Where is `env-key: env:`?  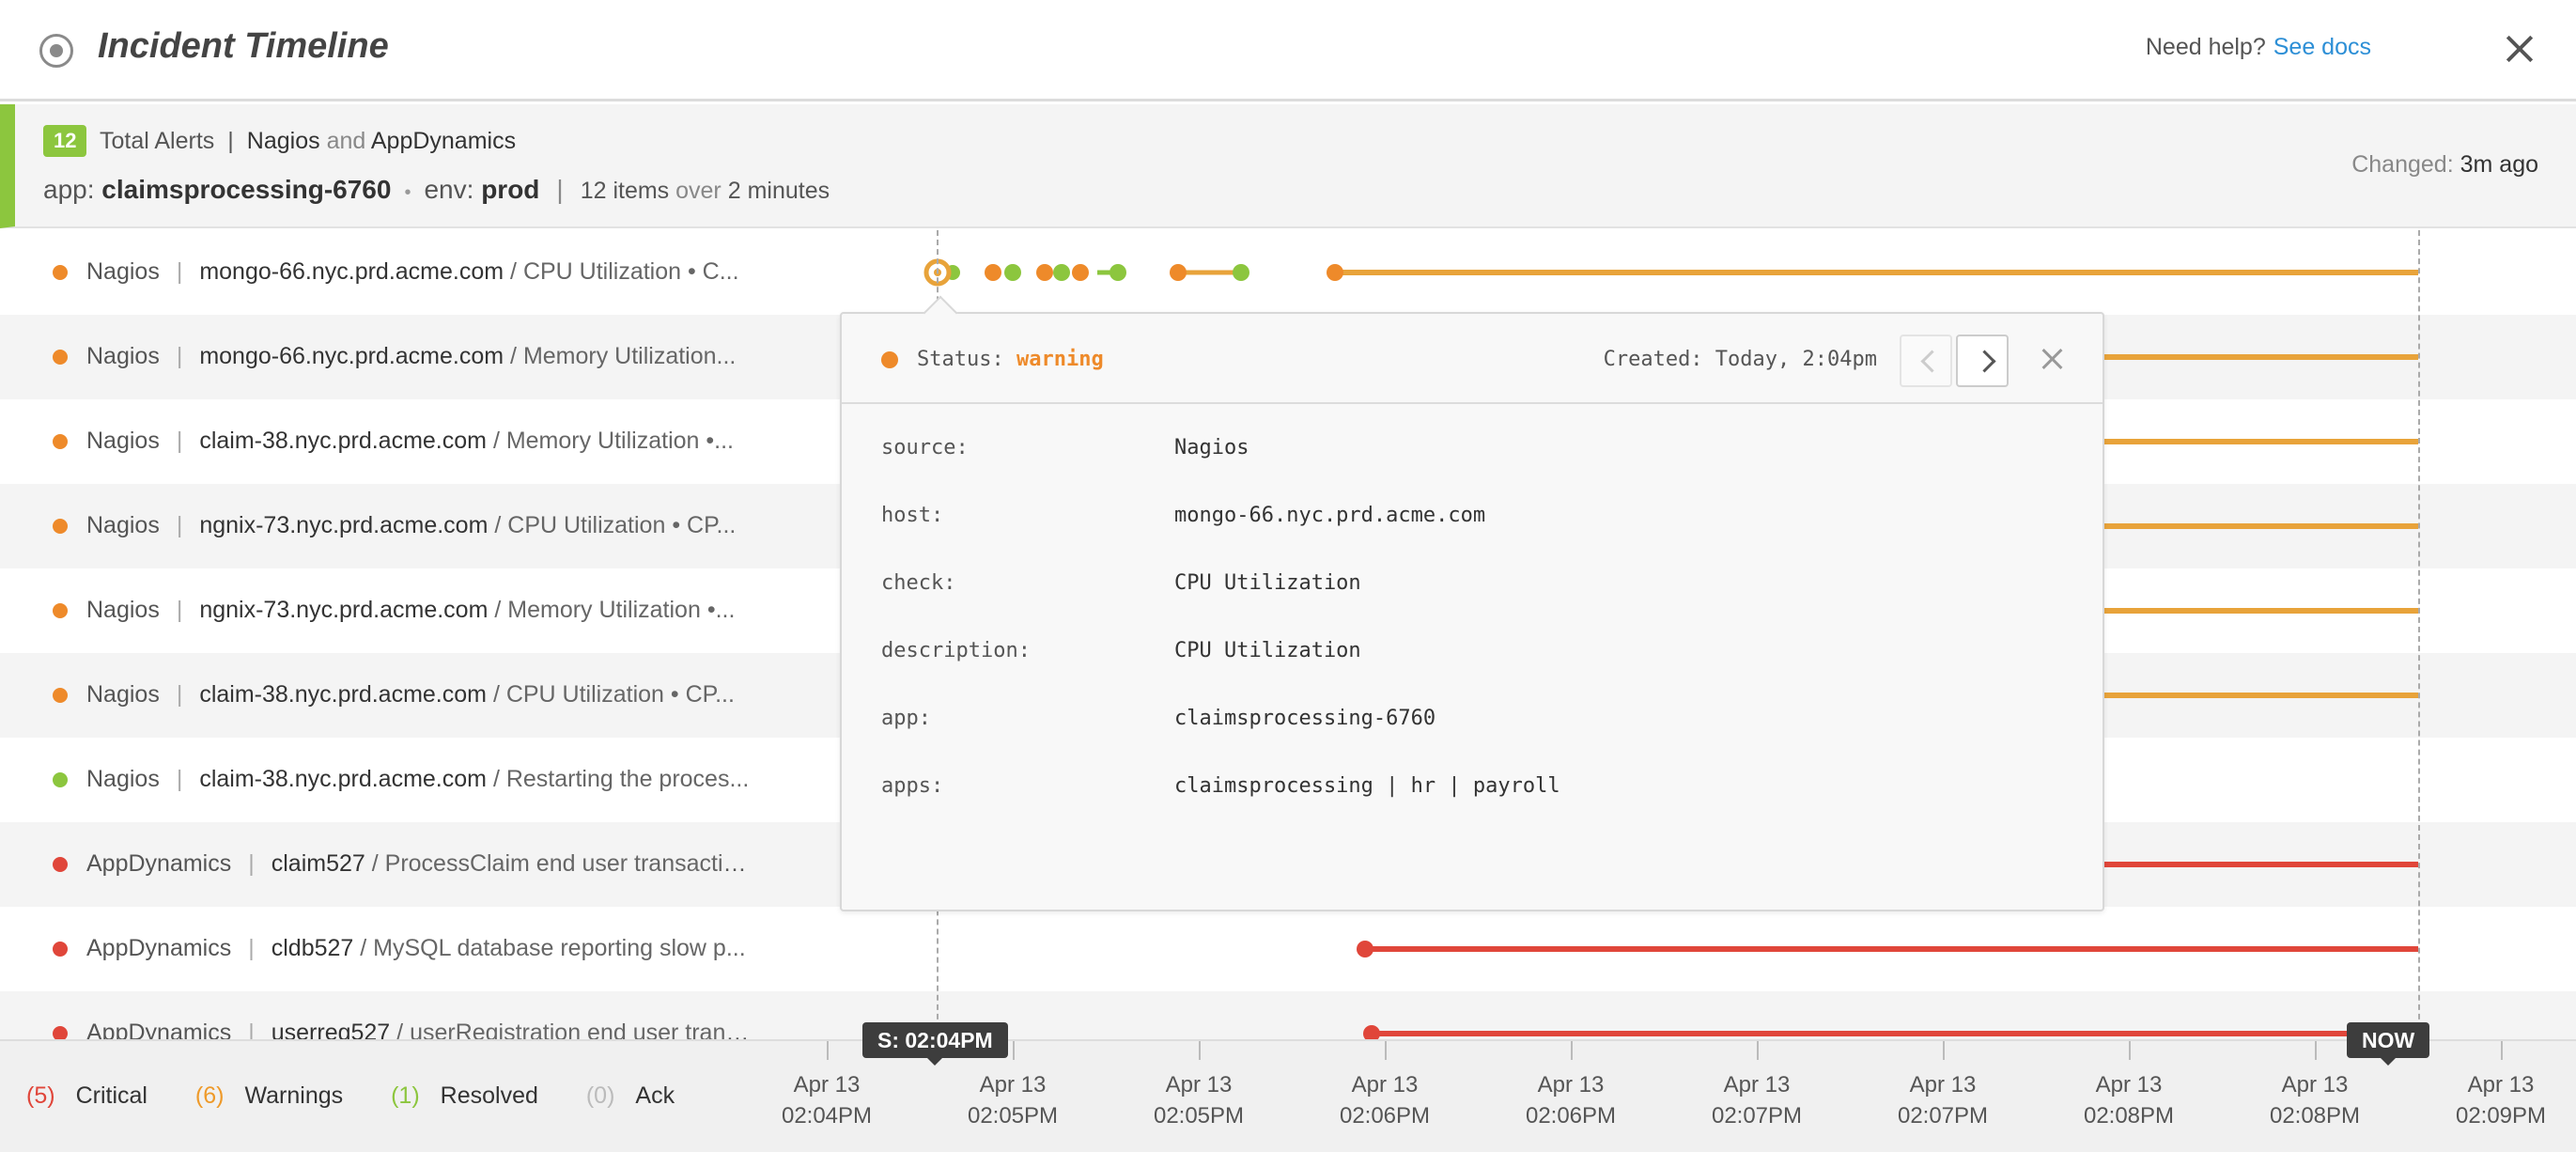
env-key: env: is located at coordinates (449, 190).